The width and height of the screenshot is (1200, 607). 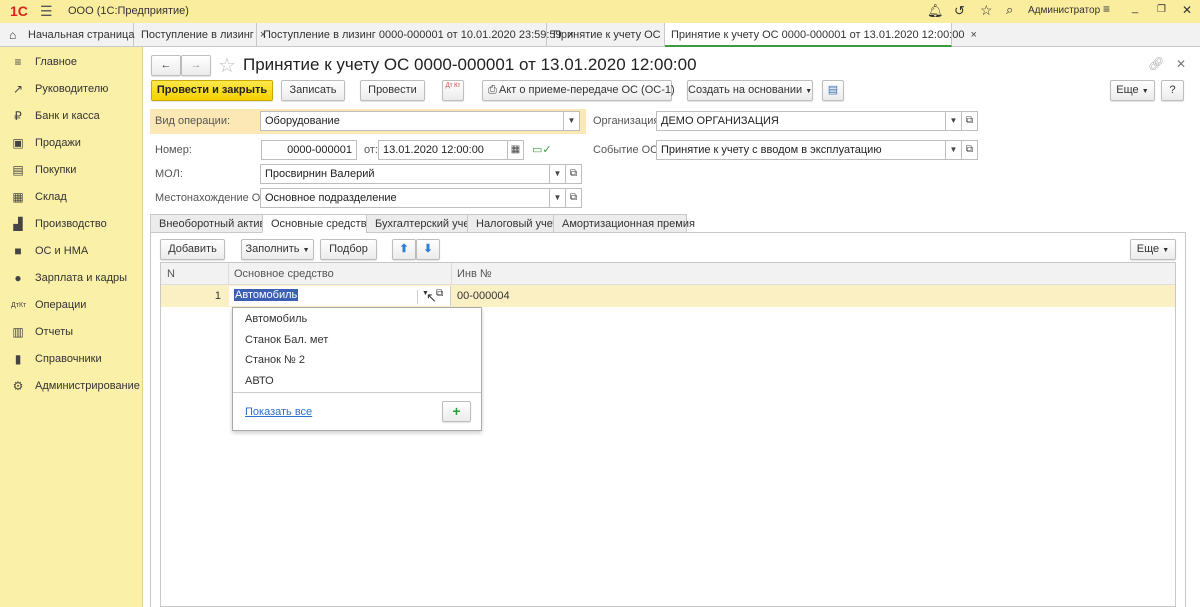 What do you see at coordinates (833, 90) in the screenshot?
I see `structure-button: ▤` at bounding box center [833, 90].